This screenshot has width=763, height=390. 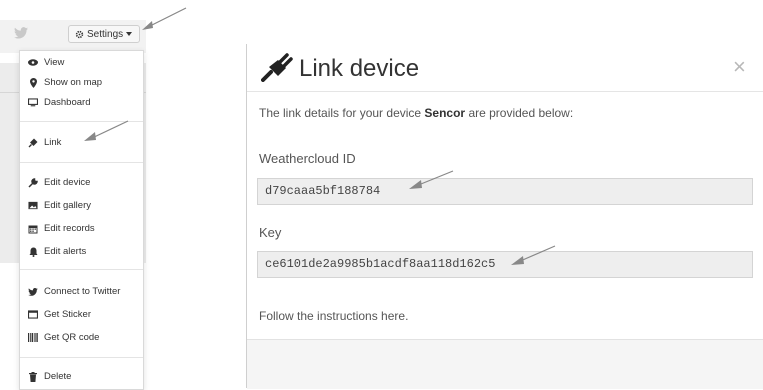 What do you see at coordinates (33, 376) in the screenshot?
I see `trash-icon` at bounding box center [33, 376].